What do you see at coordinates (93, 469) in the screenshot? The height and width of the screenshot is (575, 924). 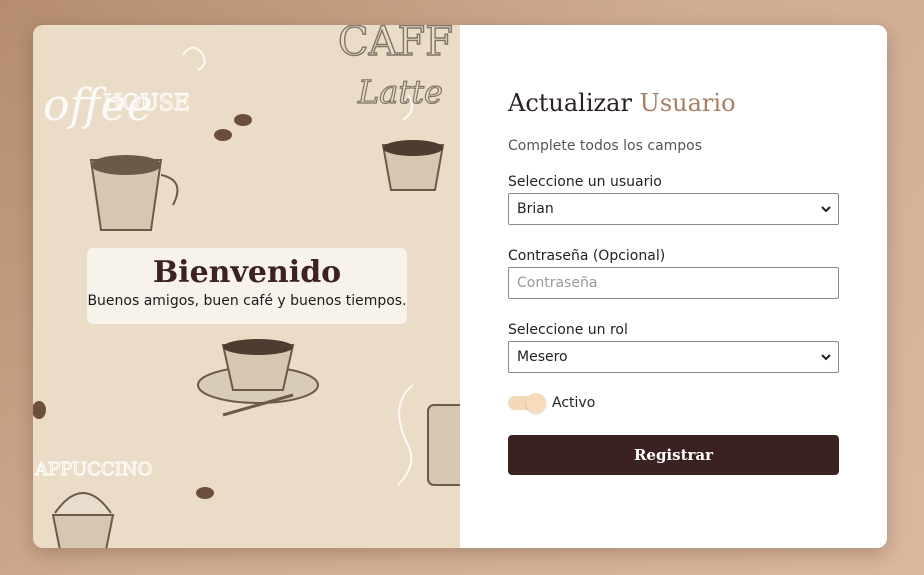 I see `bg-text-cappuccino: APPUCCINO` at bounding box center [93, 469].